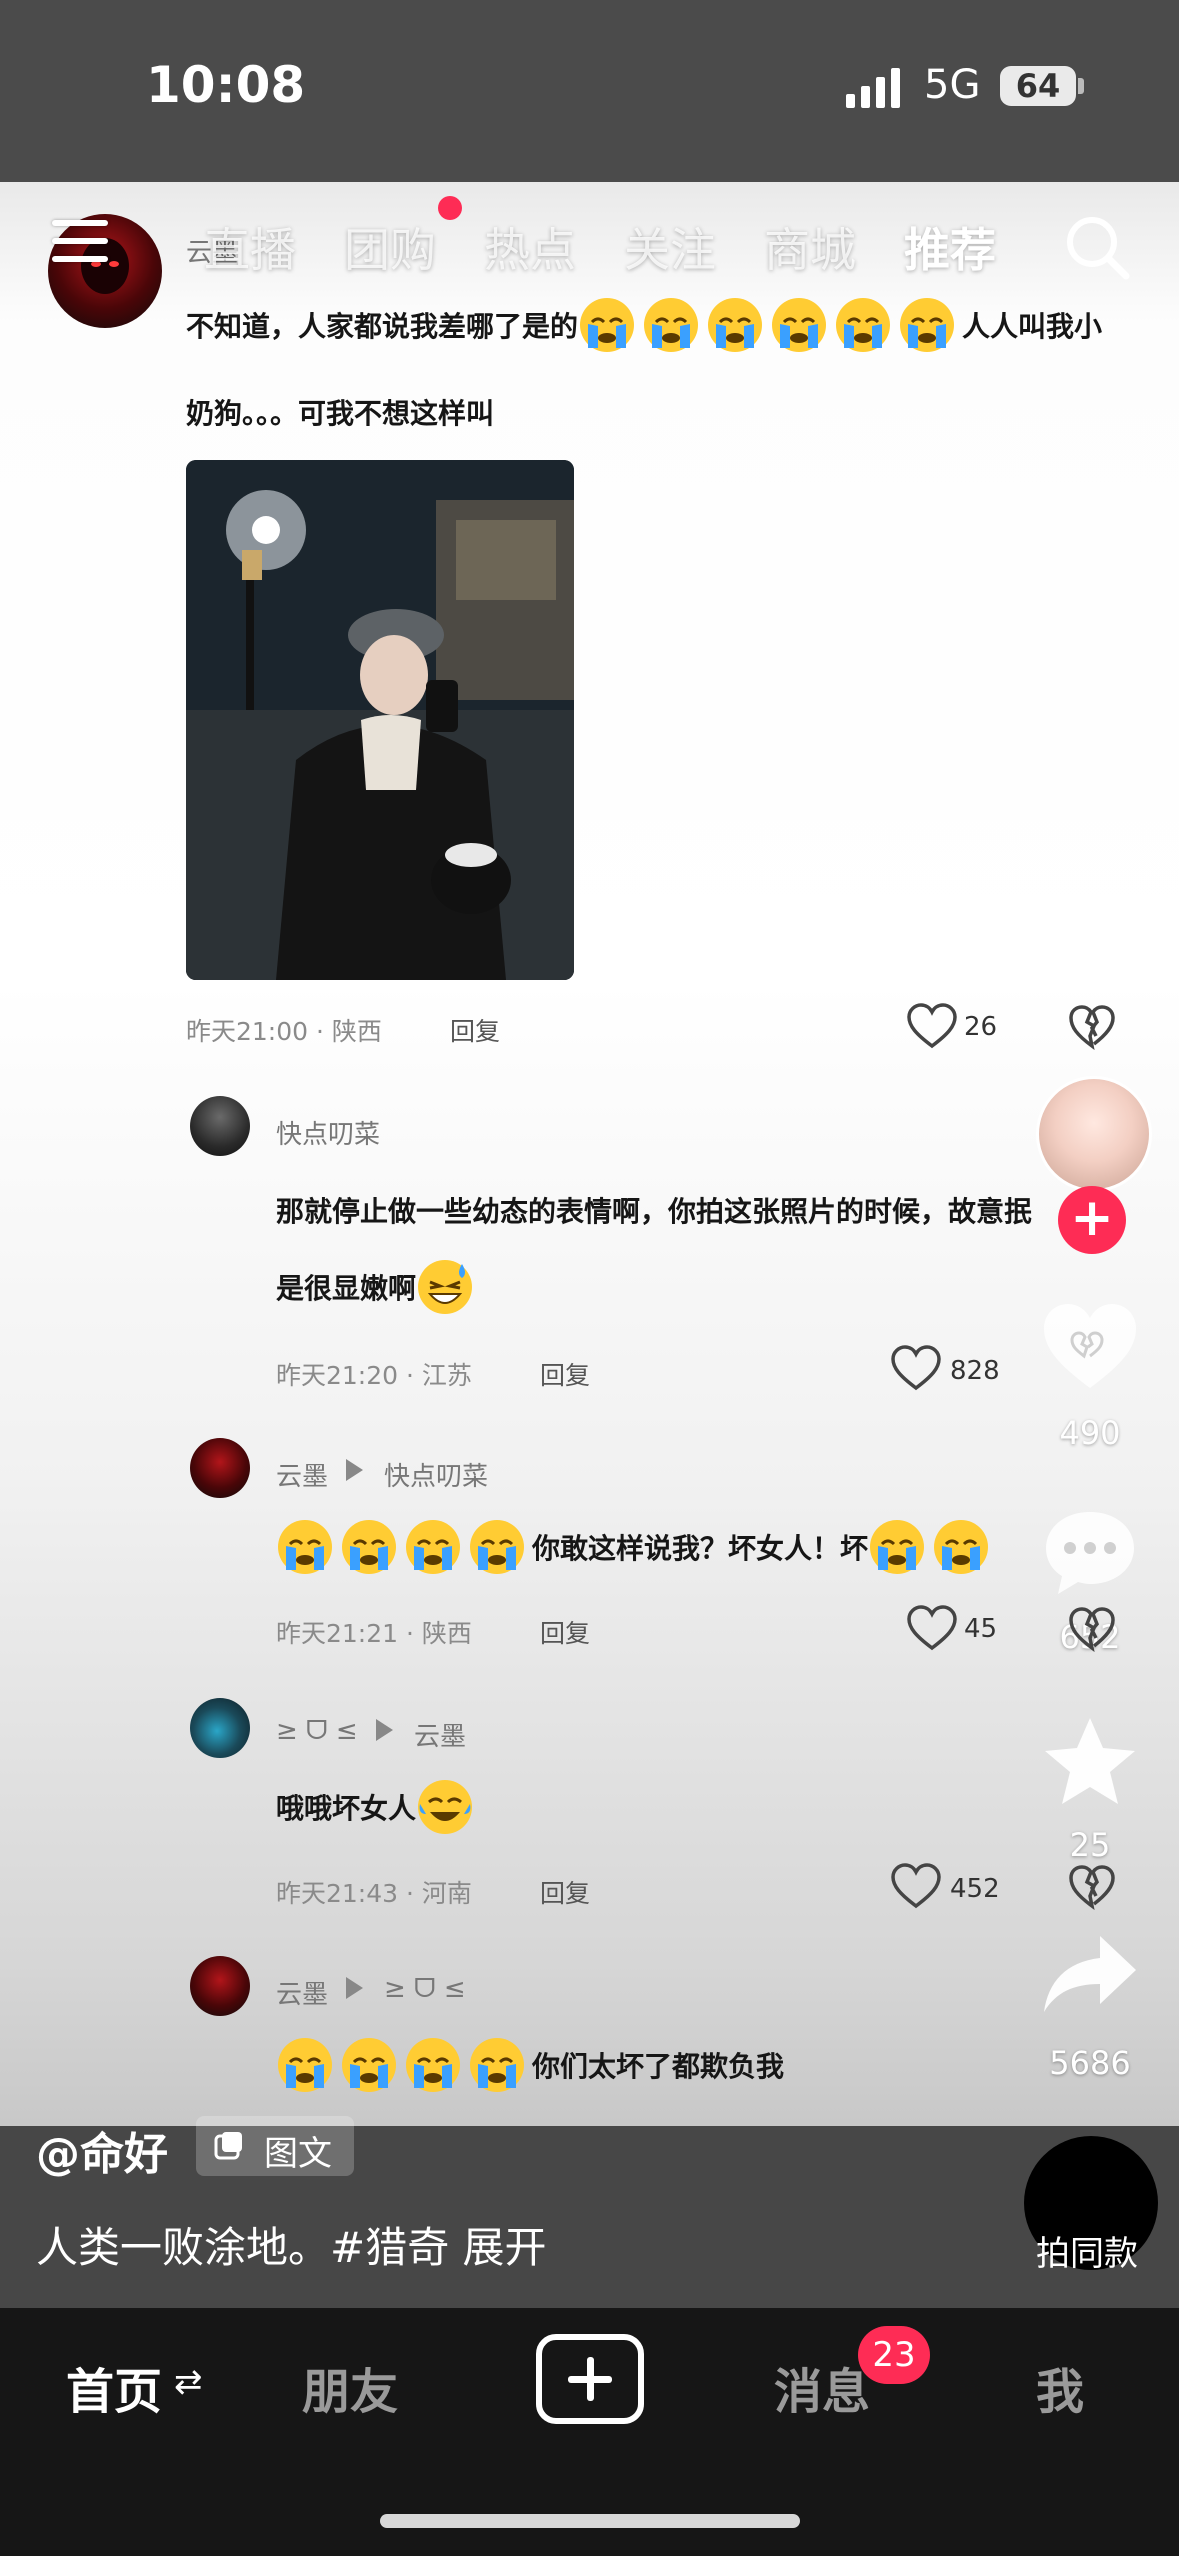  I want to click on tab-trending: 热点, so click(530, 247).